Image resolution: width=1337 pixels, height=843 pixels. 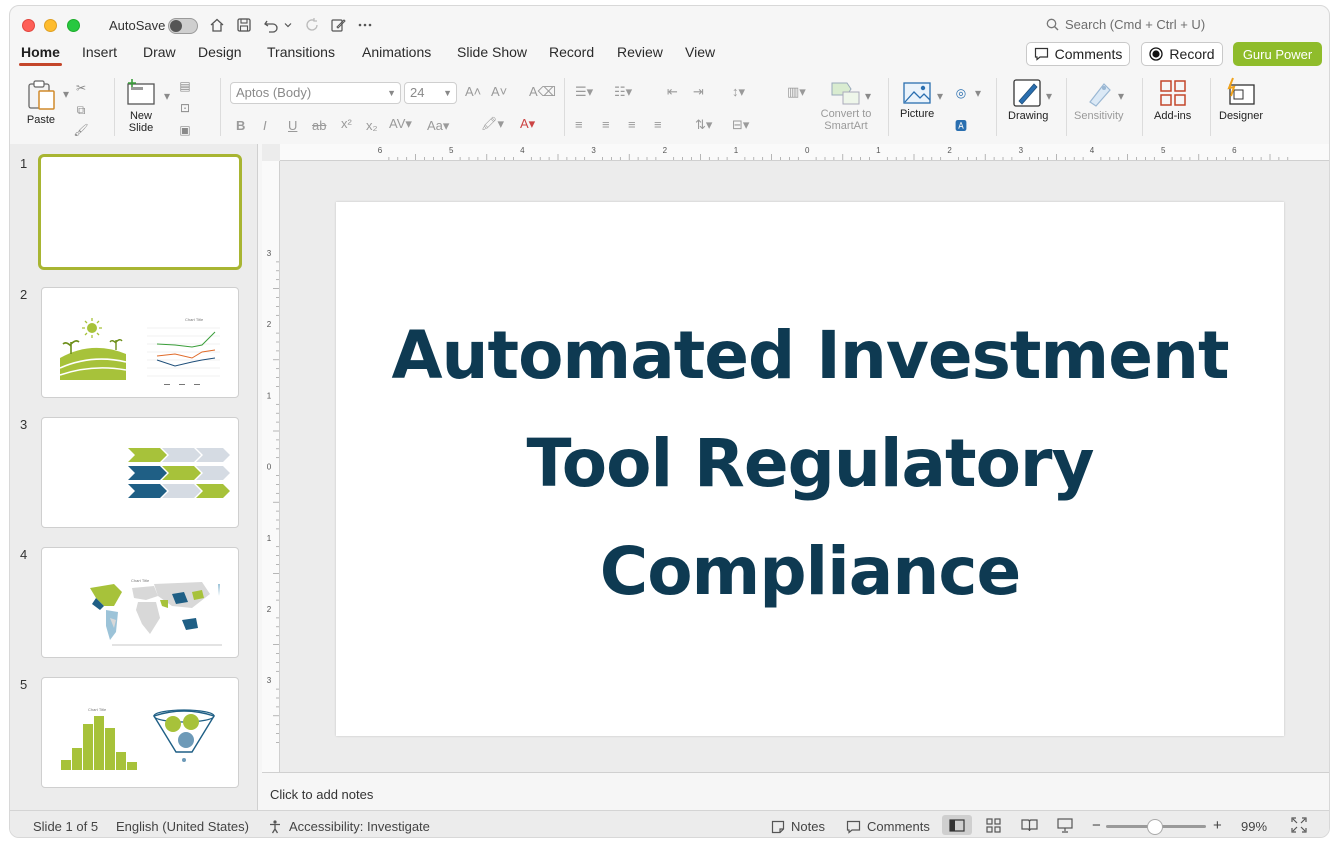 What do you see at coordinates (81, 130) in the screenshot?
I see `format-painter-icon: 🖌` at bounding box center [81, 130].